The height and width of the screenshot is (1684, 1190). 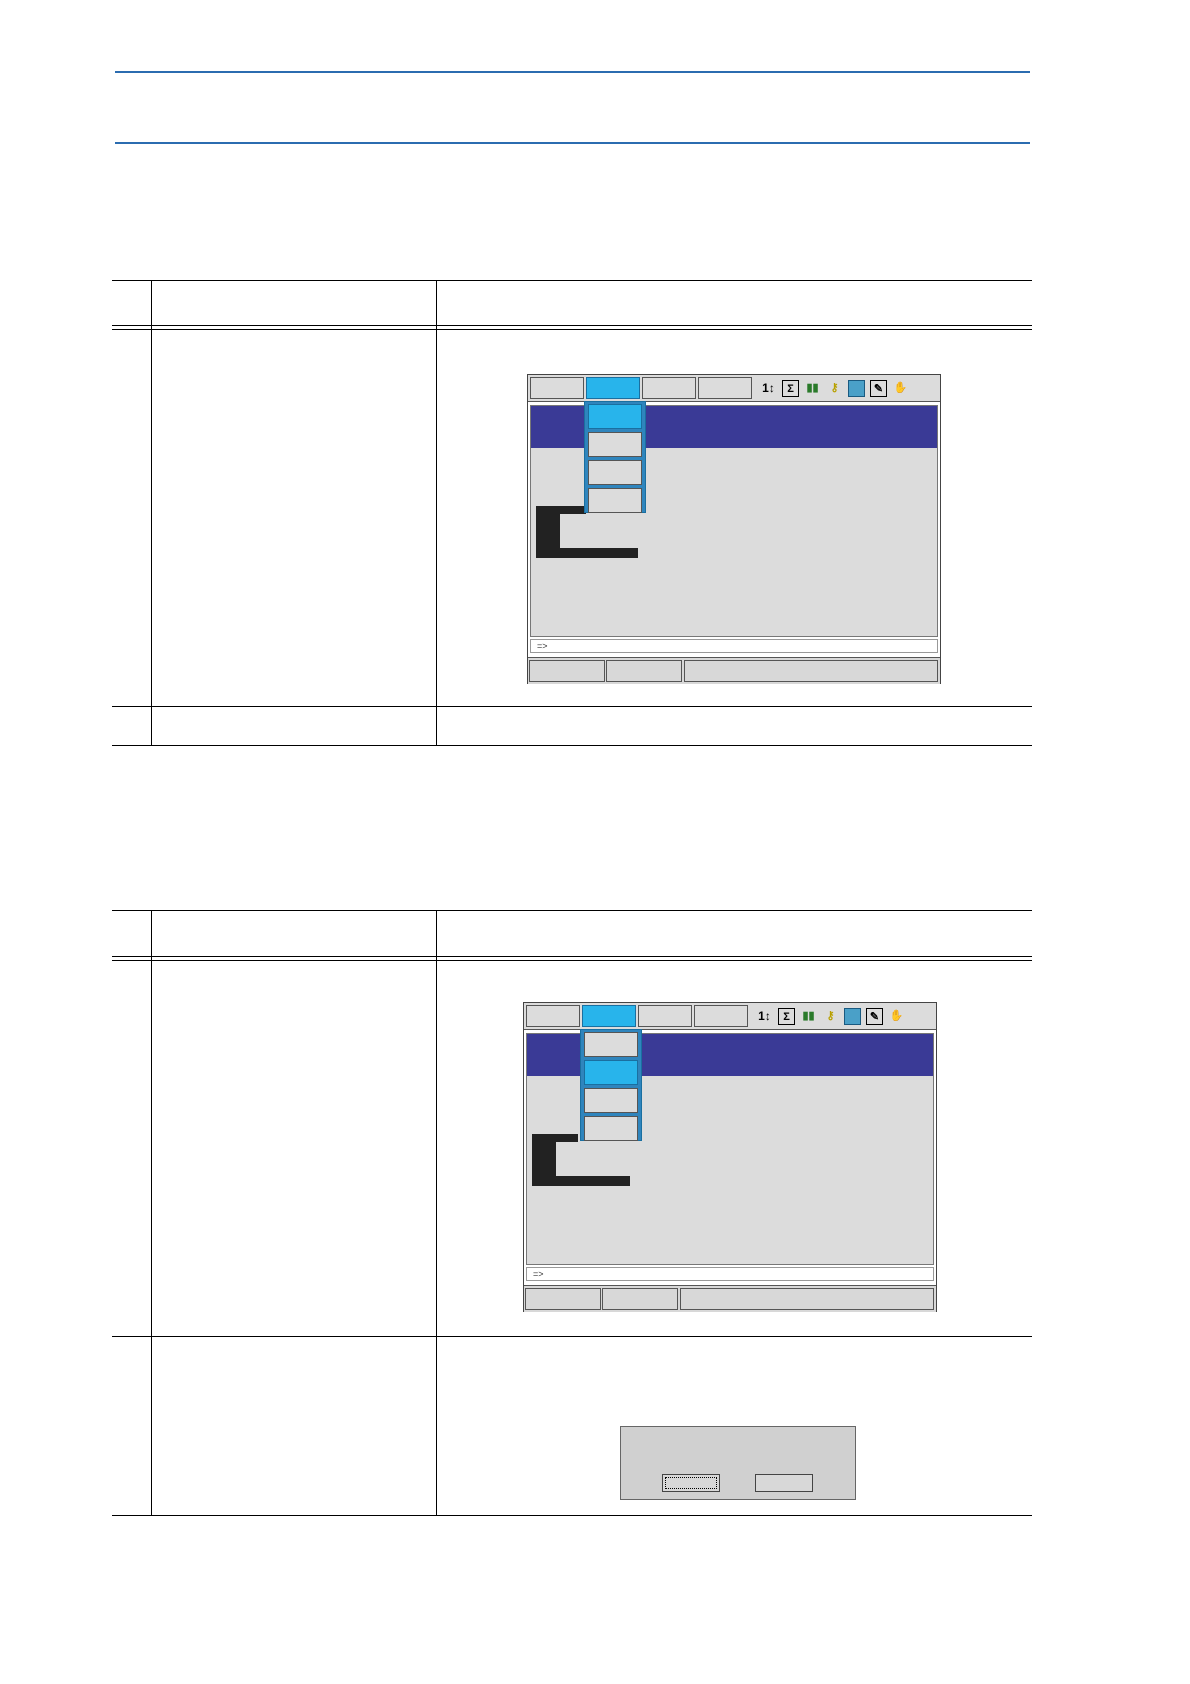 What do you see at coordinates (691, 1483) in the screenshot?
I see `dialog-yes-button` at bounding box center [691, 1483].